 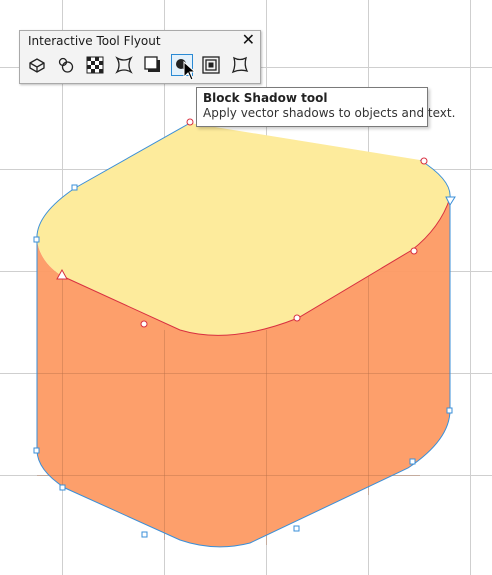 I want to click on tooltip-title: Block Shadow tool, so click(x=265, y=98).